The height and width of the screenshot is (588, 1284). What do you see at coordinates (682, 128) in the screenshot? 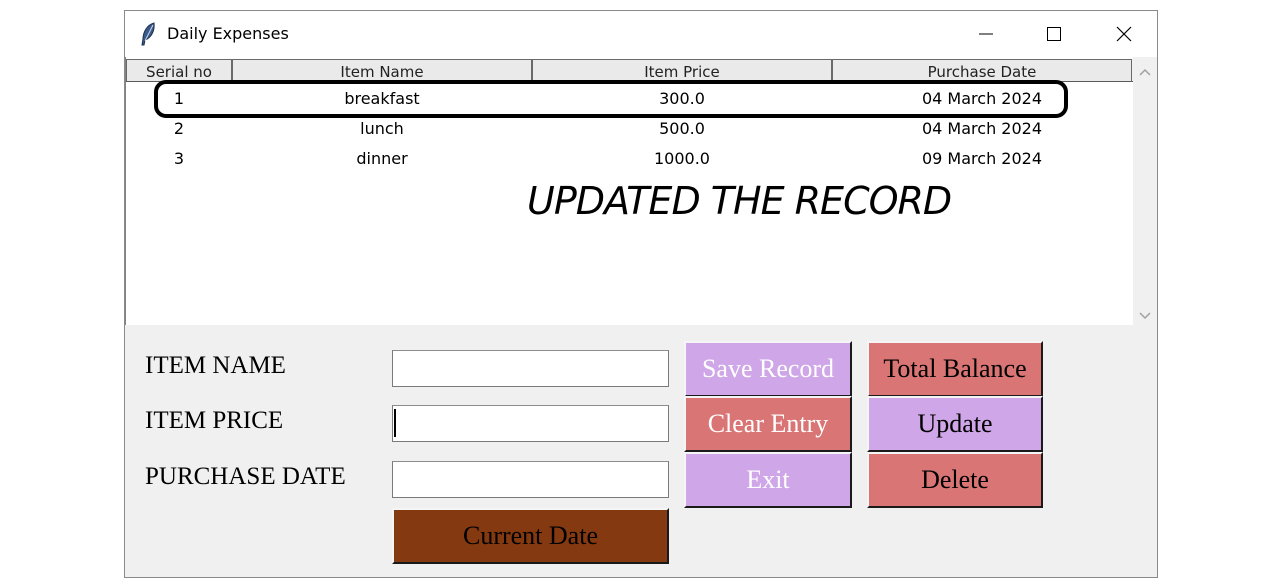
I see `cell-item-price: 500.0` at bounding box center [682, 128].